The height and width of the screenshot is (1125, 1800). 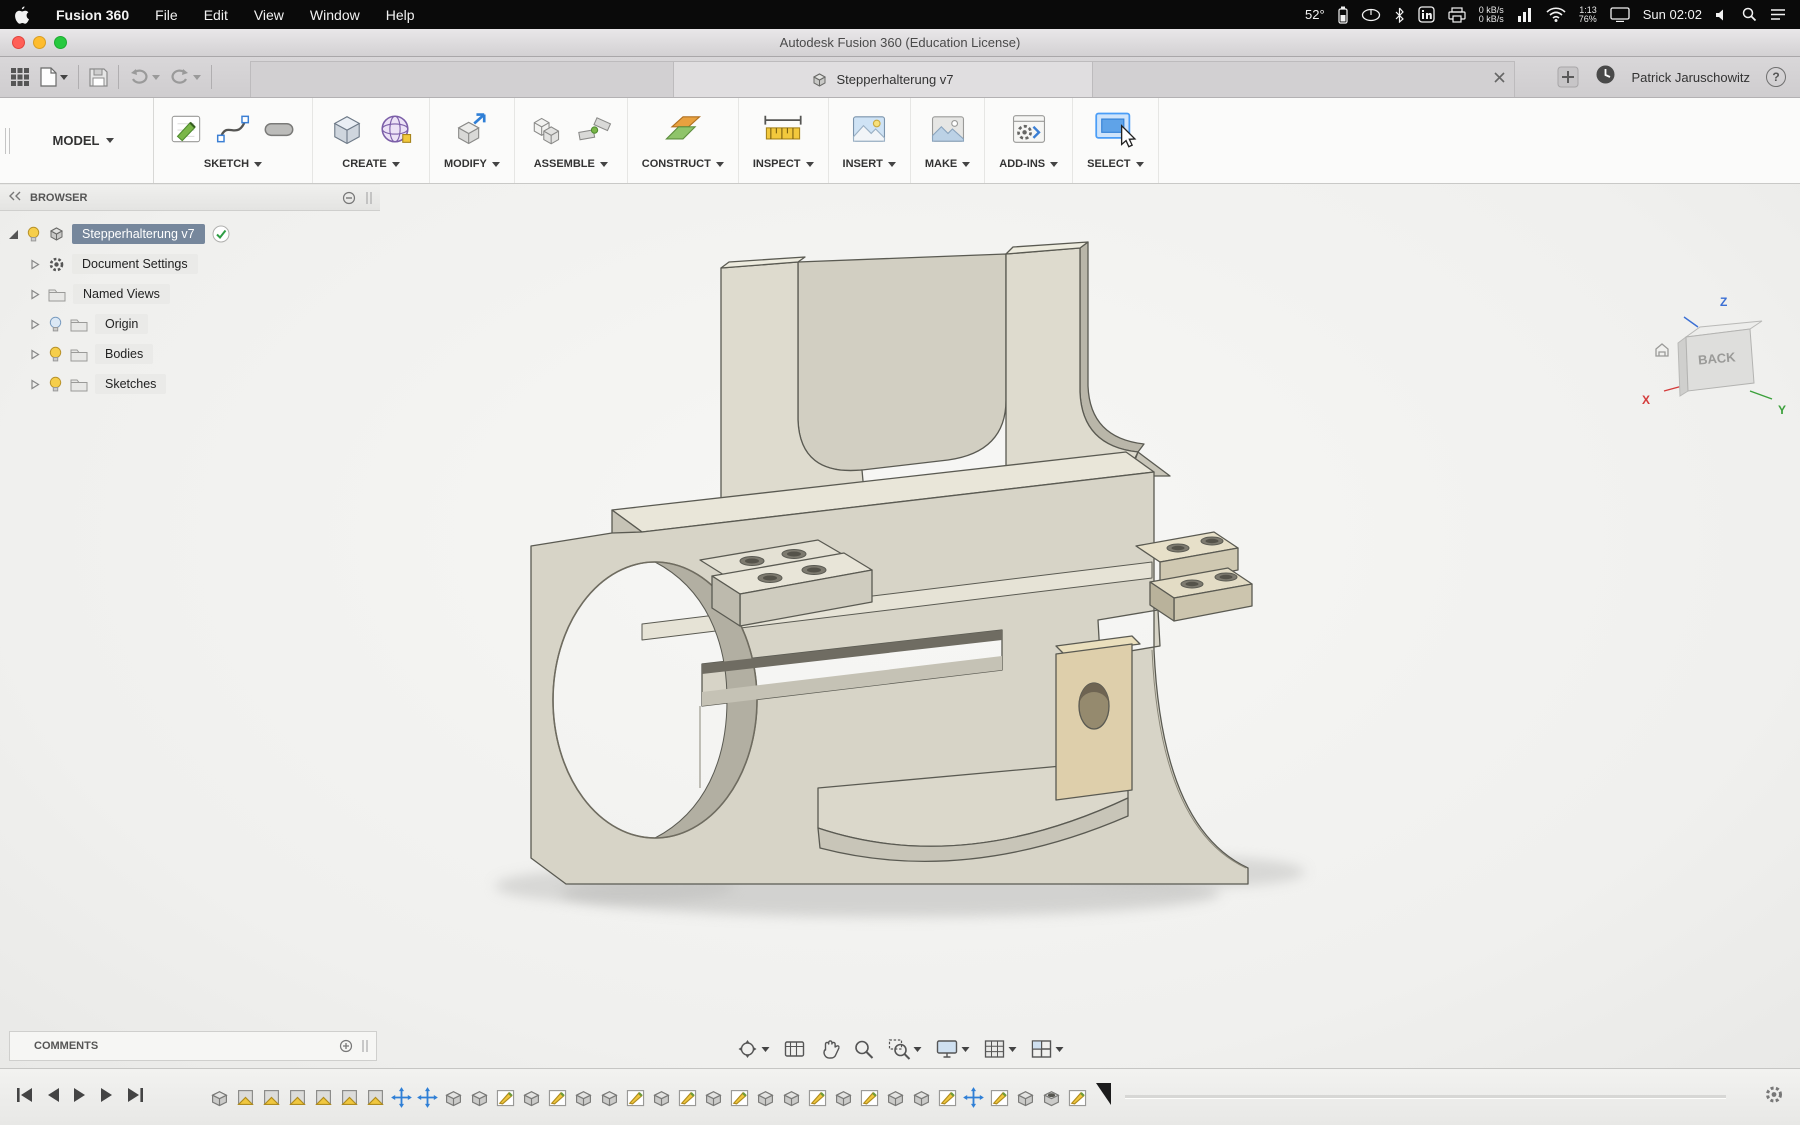 What do you see at coordinates (166, 15) in the screenshot?
I see `menu-file: File` at bounding box center [166, 15].